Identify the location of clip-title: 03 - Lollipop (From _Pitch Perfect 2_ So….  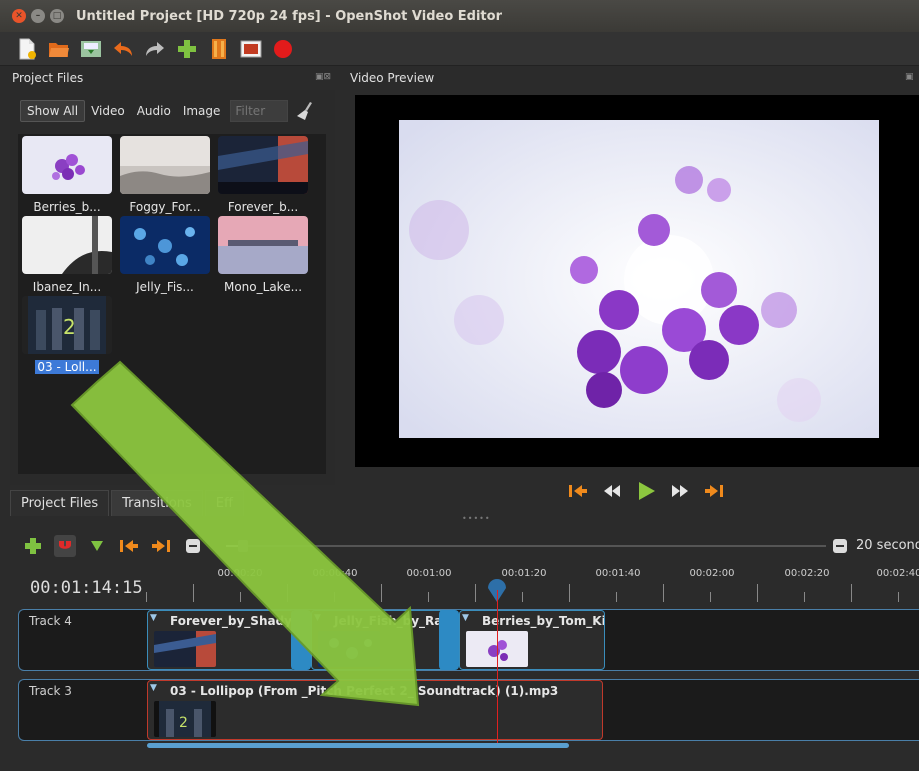
(364, 691).